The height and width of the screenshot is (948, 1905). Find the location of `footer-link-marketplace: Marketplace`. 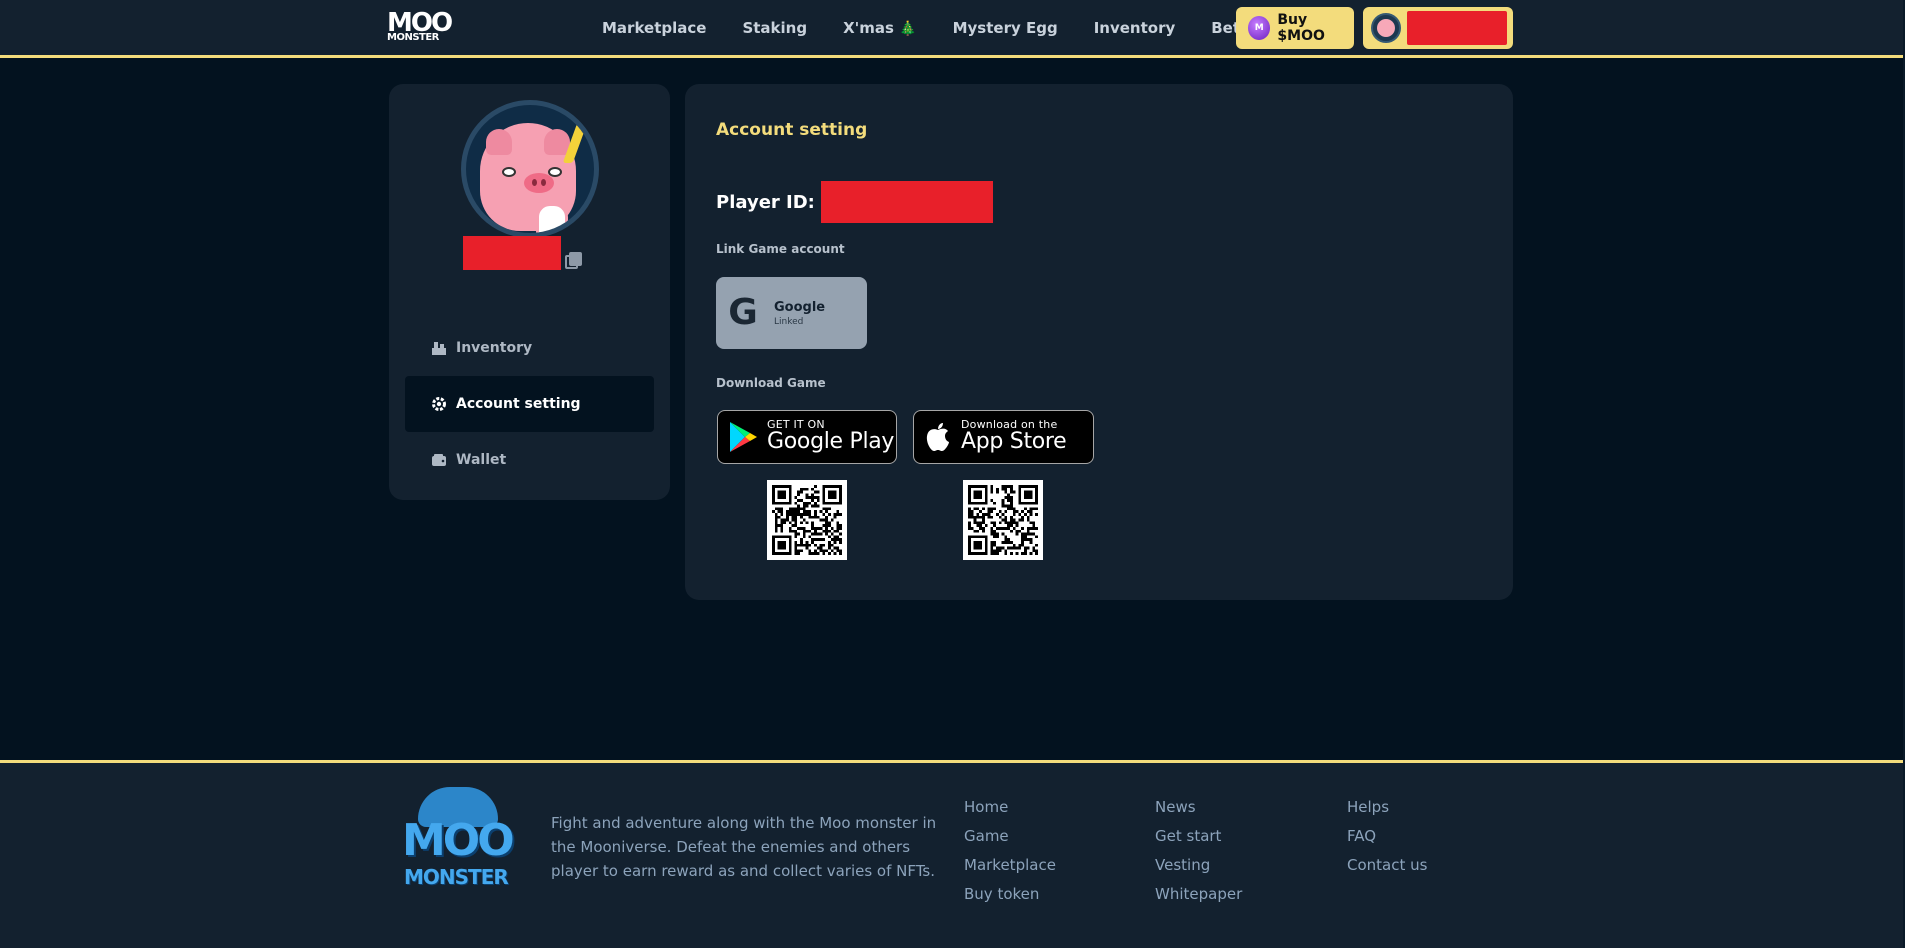

footer-link-marketplace: Marketplace is located at coordinates (1010, 865).